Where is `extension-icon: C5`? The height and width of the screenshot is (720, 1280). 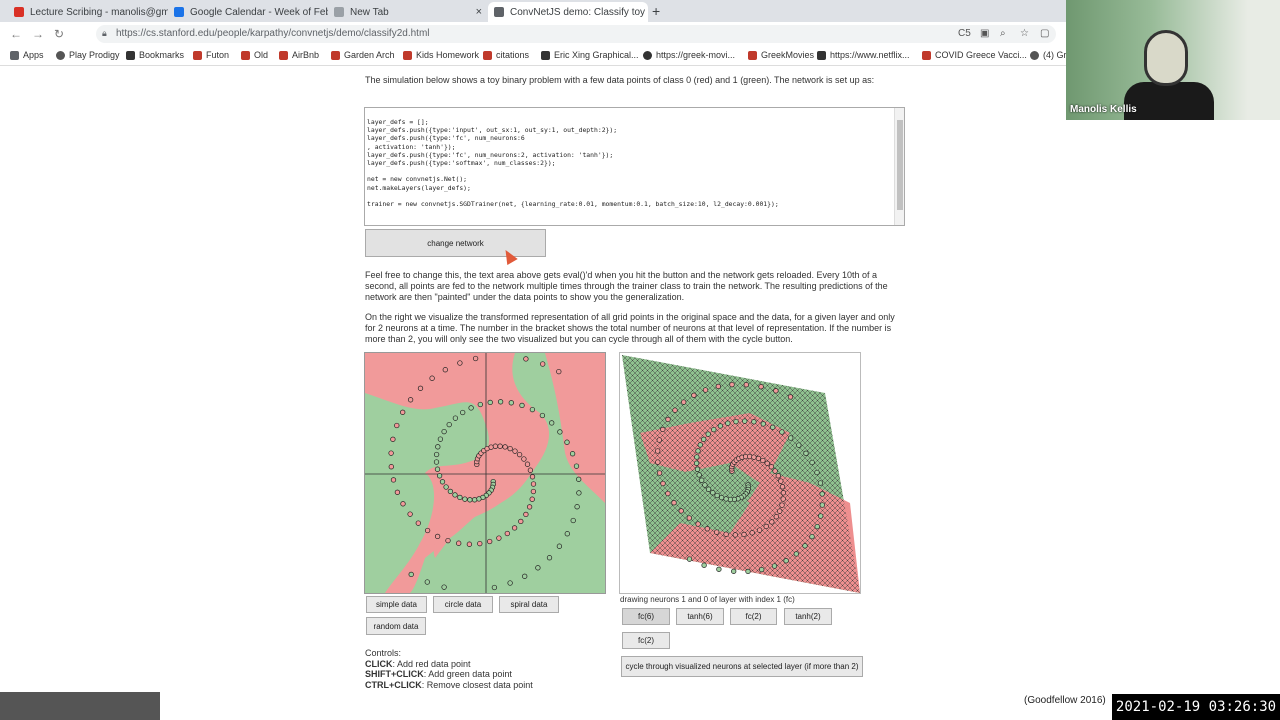 extension-icon: C5 is located at coordinates (964, 33).